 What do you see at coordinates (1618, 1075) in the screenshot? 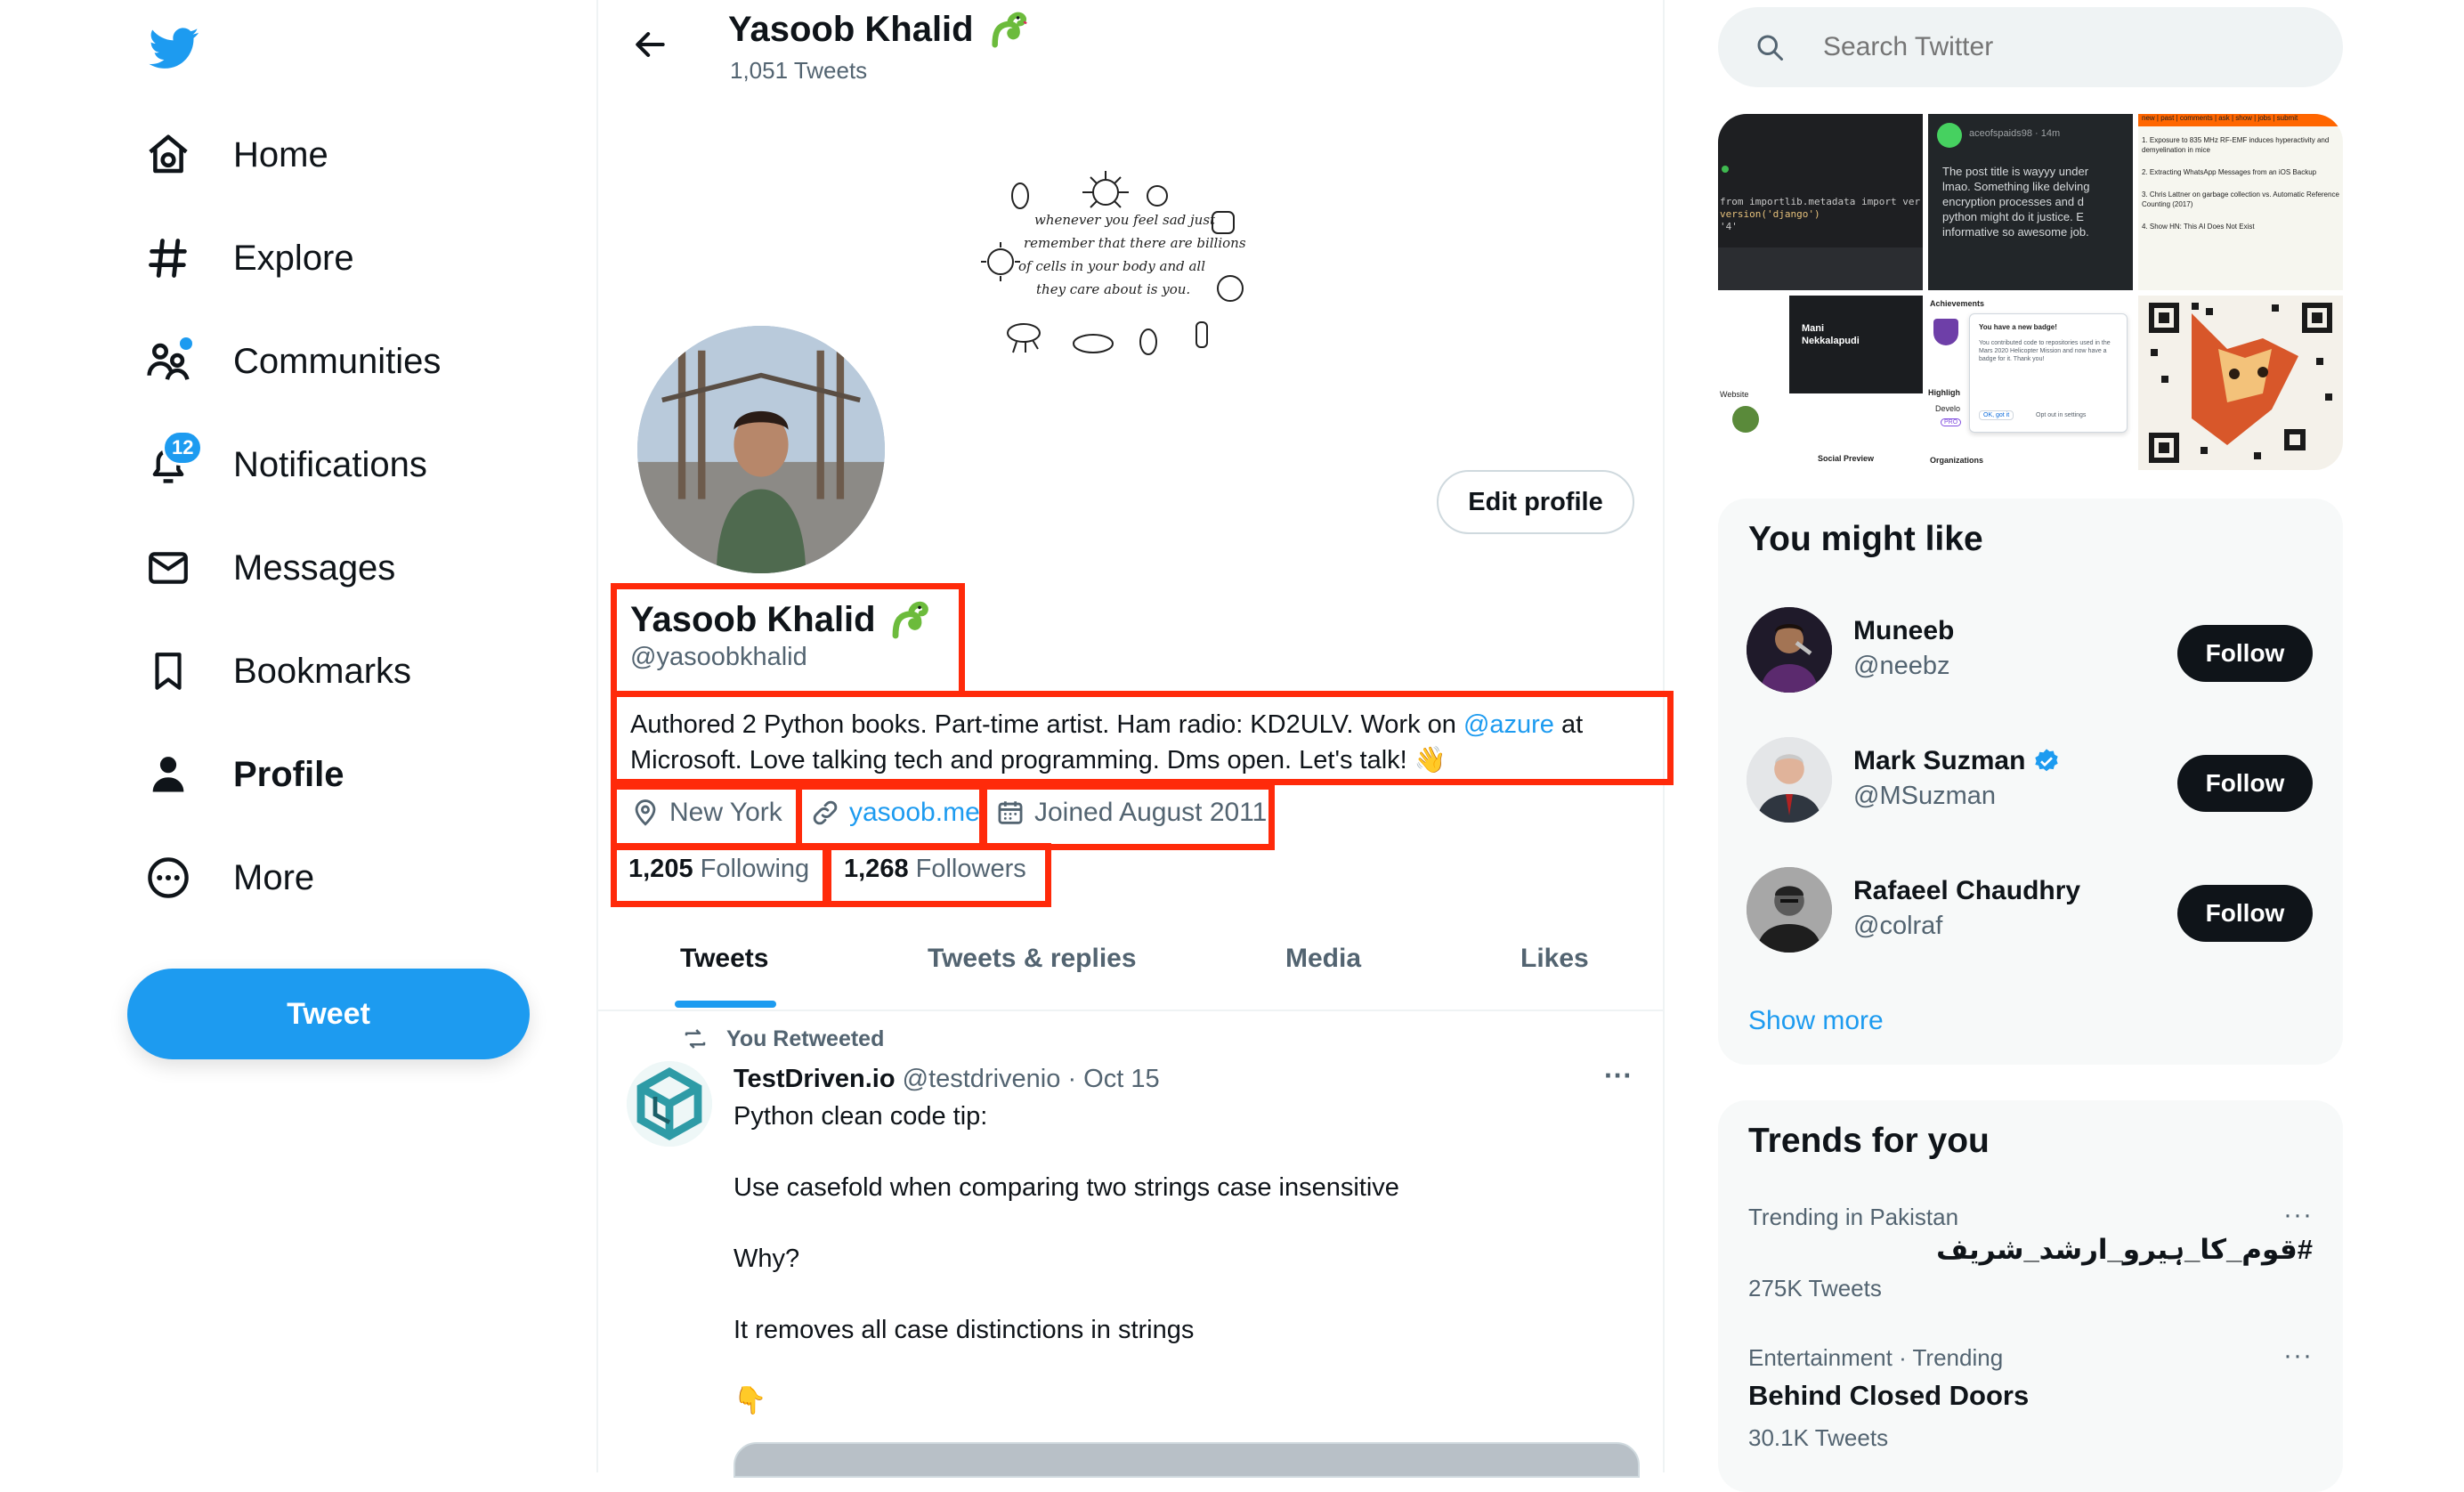
I see `tweet-more-icon: ···` at bounding box center [1618, 1075].